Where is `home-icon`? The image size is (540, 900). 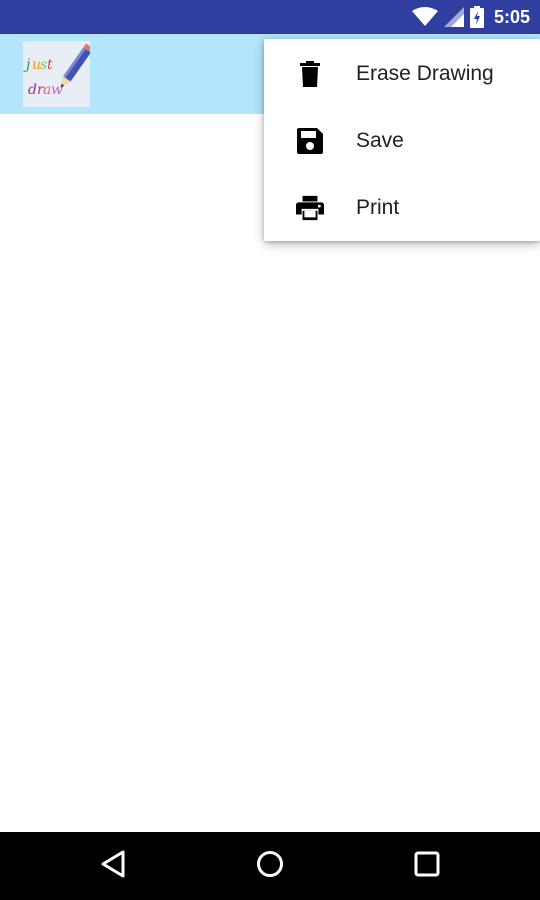
home-icon is located at coordinates (270, 866).